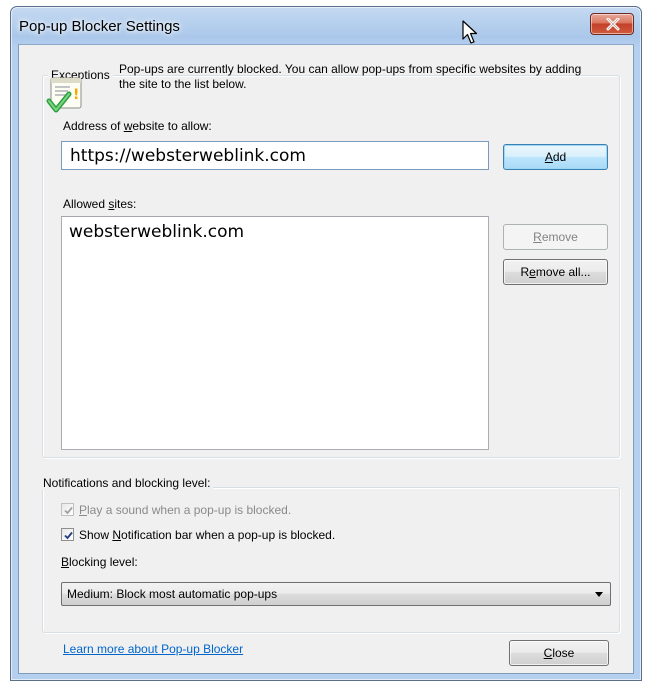  What do you see at coordinates (336, 594) in the screenshot?
I see `blocking-level-select: Medium: Block most automatic pop-ups` at bounding box center [336, 594].